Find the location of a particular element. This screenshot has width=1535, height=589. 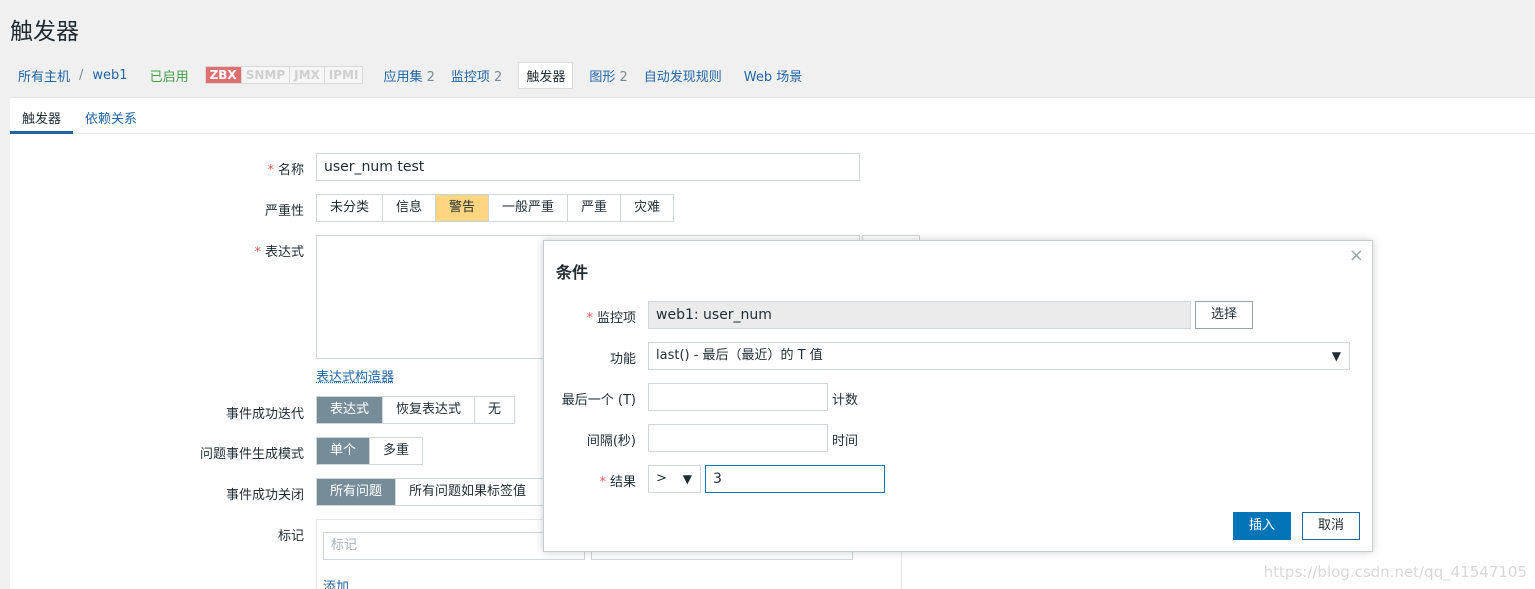

severity-information: 信息 is located at coordinates (410, 208).